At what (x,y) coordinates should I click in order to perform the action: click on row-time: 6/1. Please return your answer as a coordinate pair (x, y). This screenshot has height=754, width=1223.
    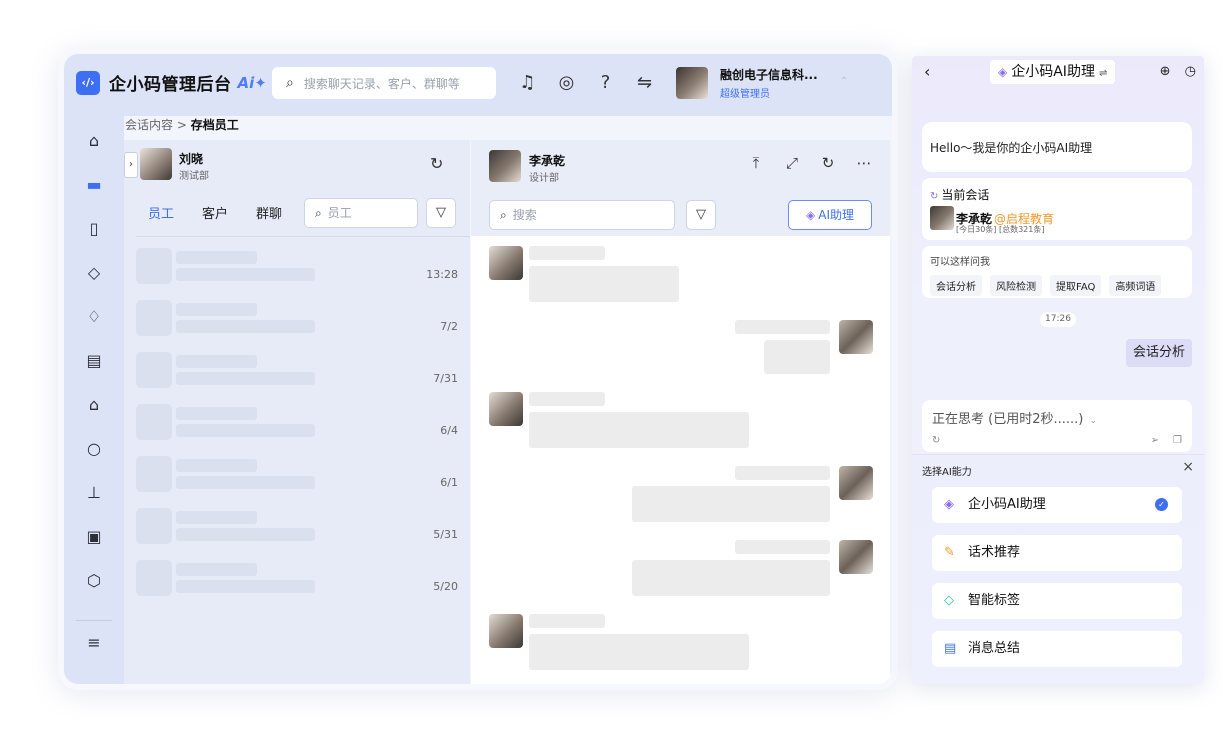
    Looking at the image, I should click on (449, 482).